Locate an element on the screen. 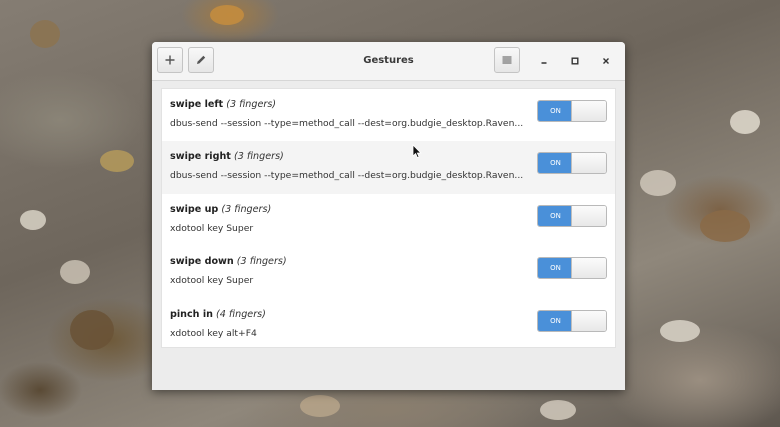 This screenshot has height=427, width=780. title-bar: Gestures is located at coordinates (388, 61).